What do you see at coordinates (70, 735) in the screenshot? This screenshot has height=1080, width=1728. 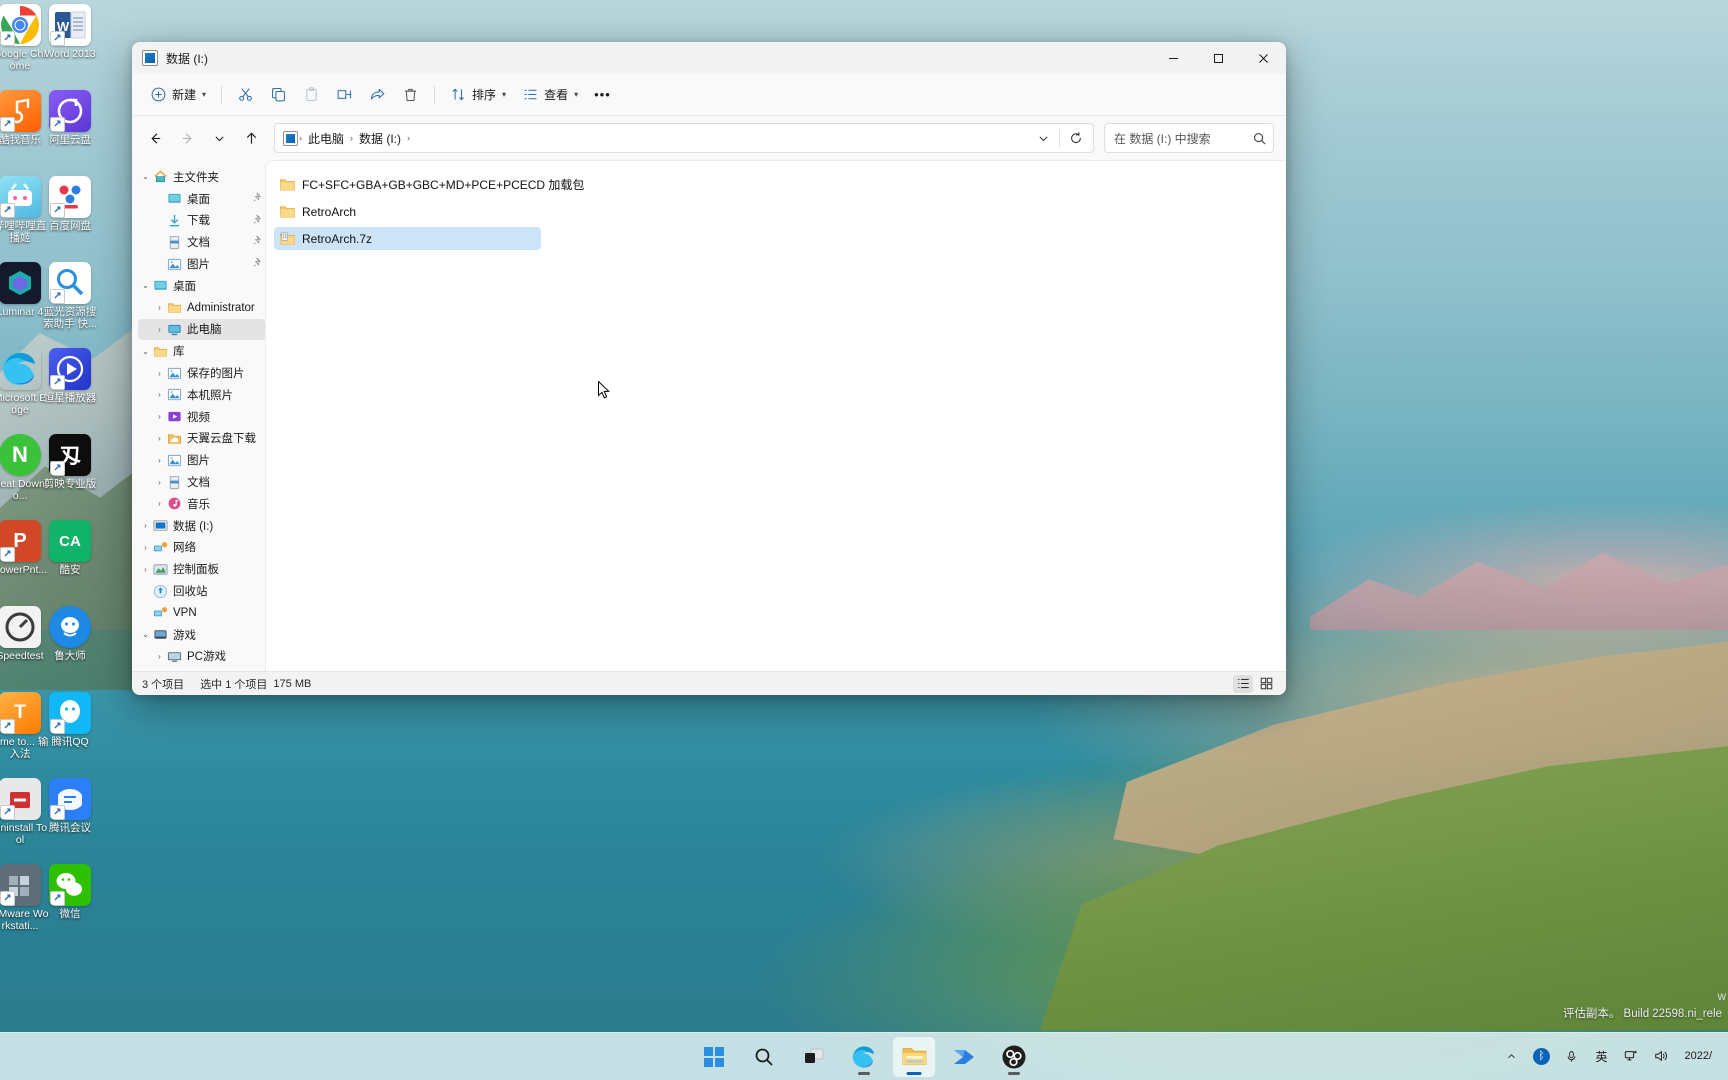 I see `desktop-icon: 腾讯QQ` at bounding box center [70, 735].